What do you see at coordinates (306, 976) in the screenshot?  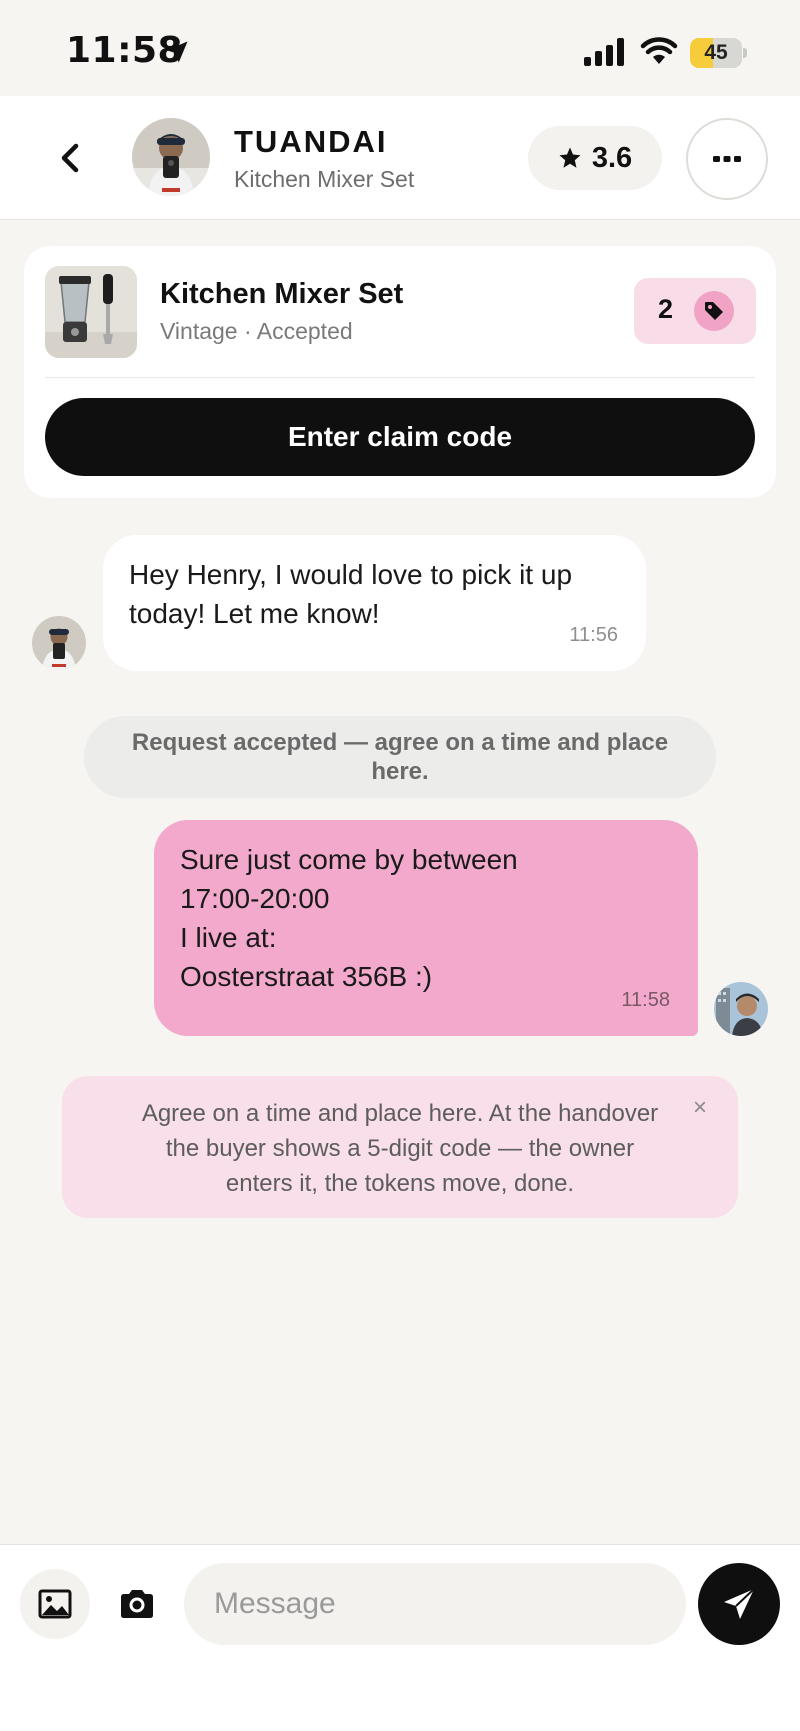 I see `message-text-line: Oosterstraat 356B :)` at bounding box center [306, 976].